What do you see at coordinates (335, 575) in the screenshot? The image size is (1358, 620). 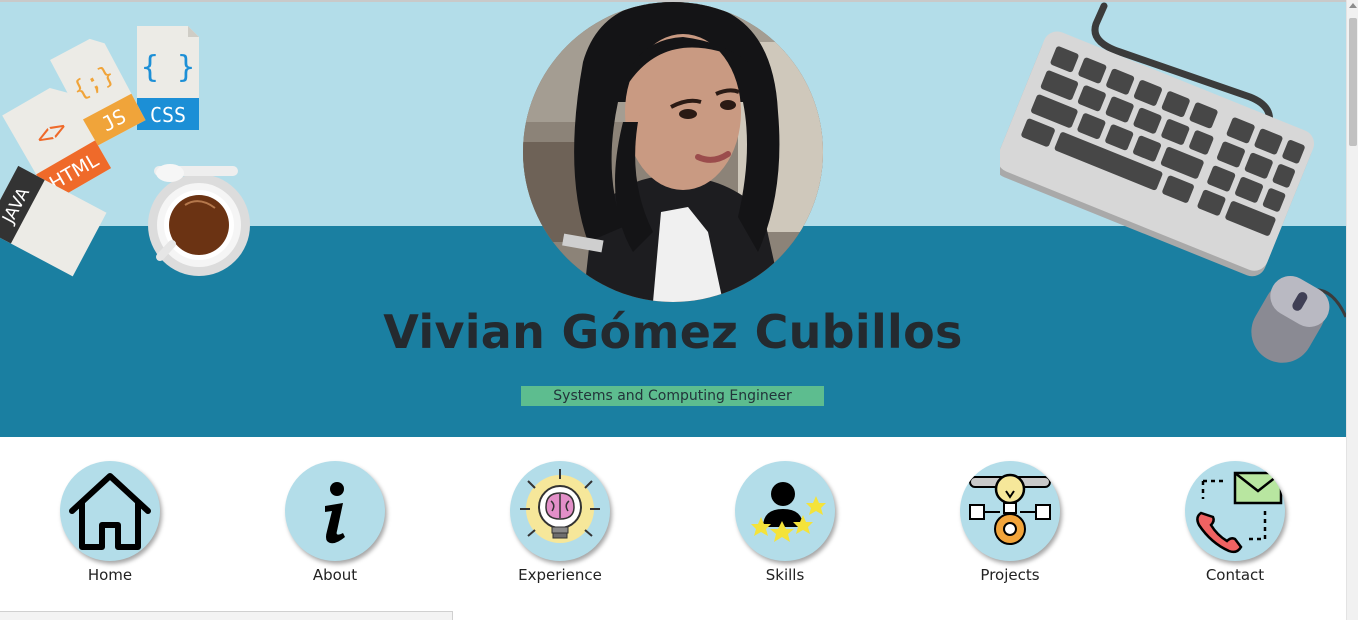 I see `nav-label-about: About` at bounding box center [335, 575].